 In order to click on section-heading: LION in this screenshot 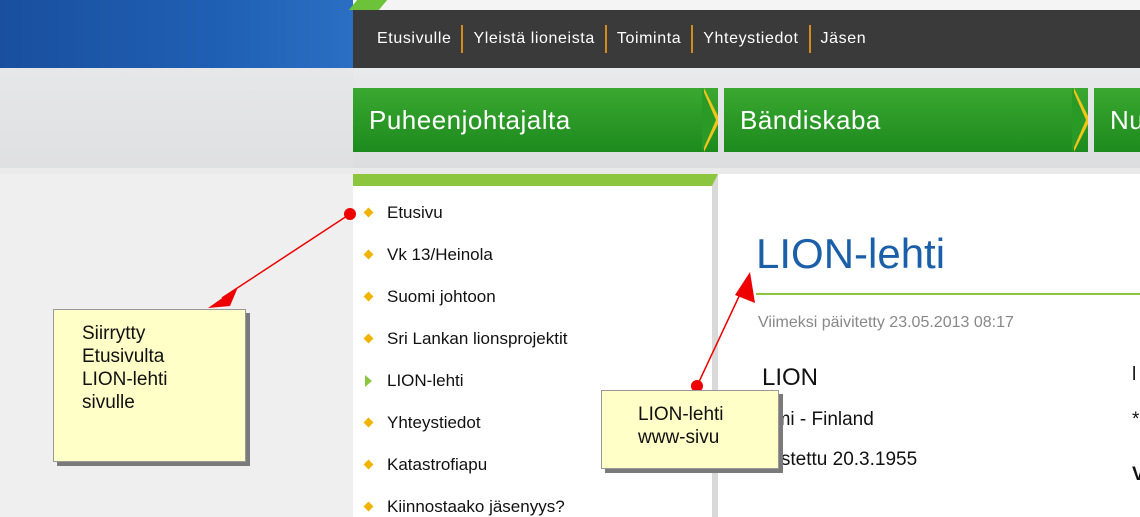, I will do `click(790, 377)`.